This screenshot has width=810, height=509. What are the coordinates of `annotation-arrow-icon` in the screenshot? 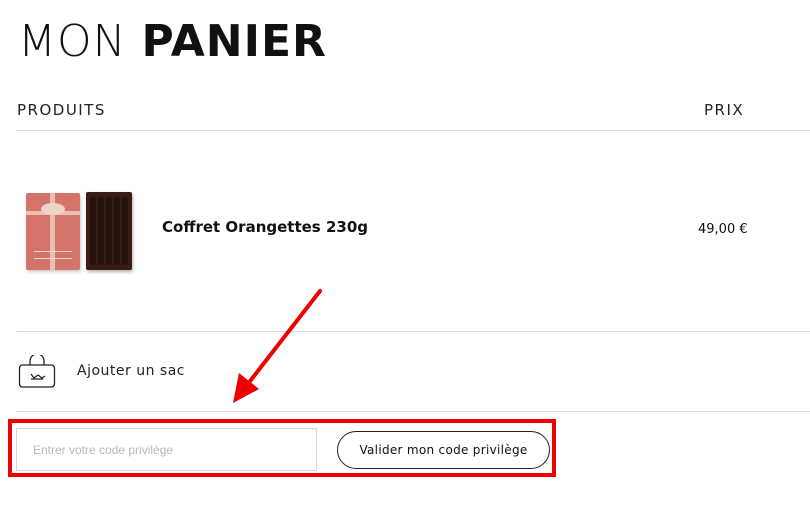 It's located at (277, 346).